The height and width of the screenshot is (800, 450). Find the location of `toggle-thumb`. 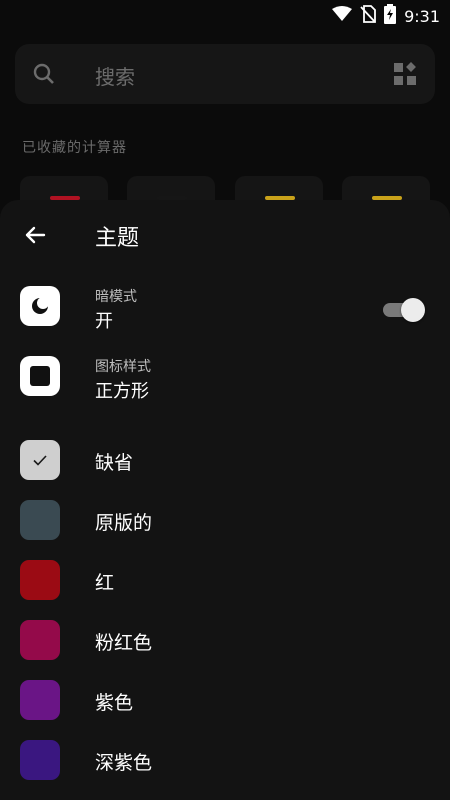

toggle-thumb is located at coordinates (413, 310).